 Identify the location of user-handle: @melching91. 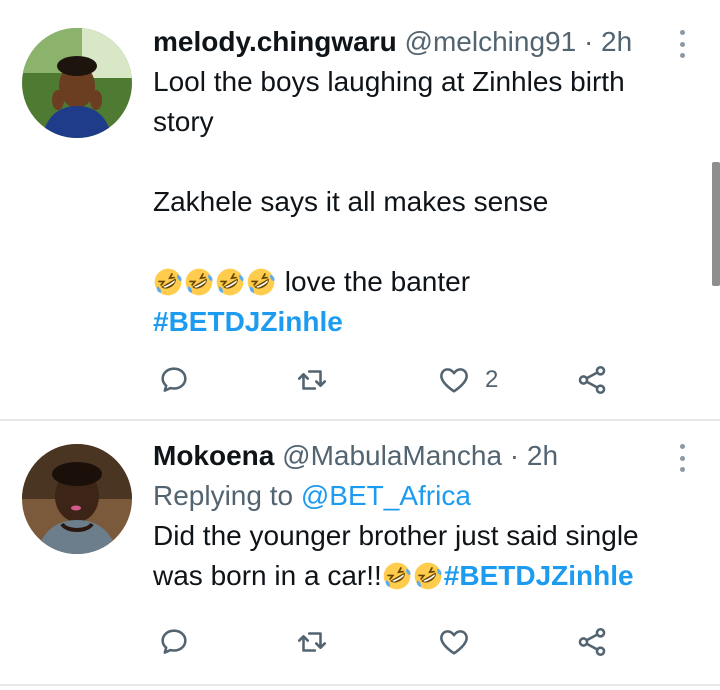
(491, 41).